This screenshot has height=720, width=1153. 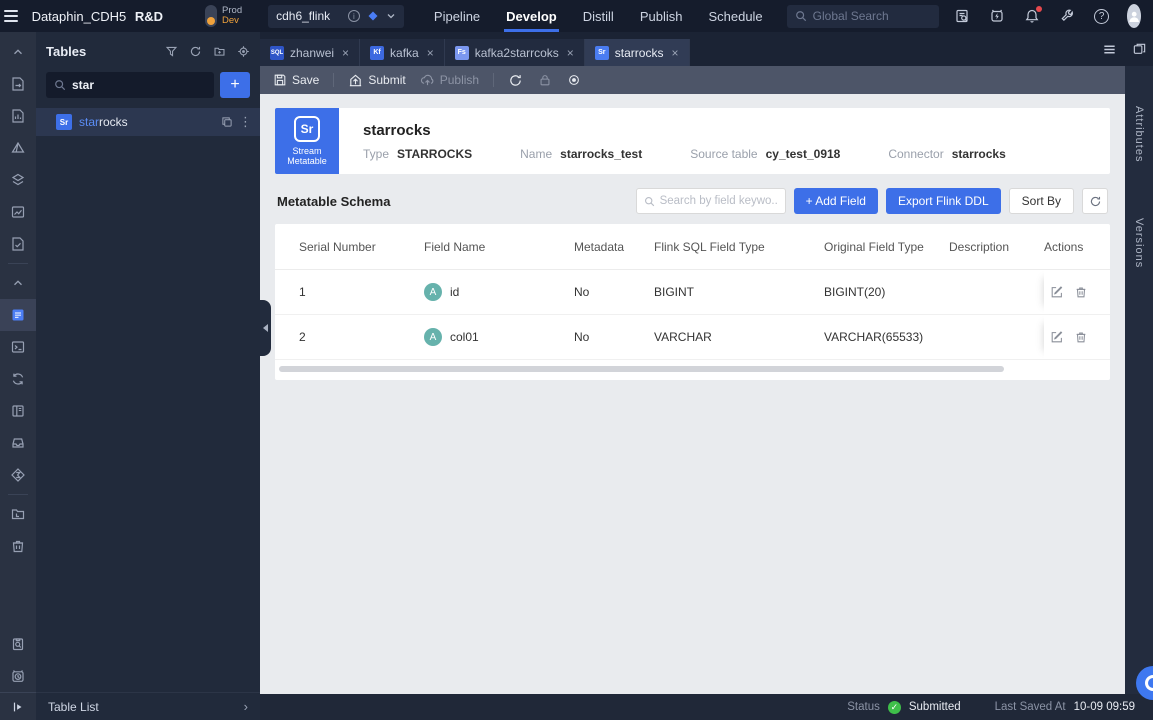 What do you see at coordinates (514, 52) in the screenshot?
I see `tab-kafka2starrcoks: Fs kafka2starrcoks ×` at bounding box center [514, 52].